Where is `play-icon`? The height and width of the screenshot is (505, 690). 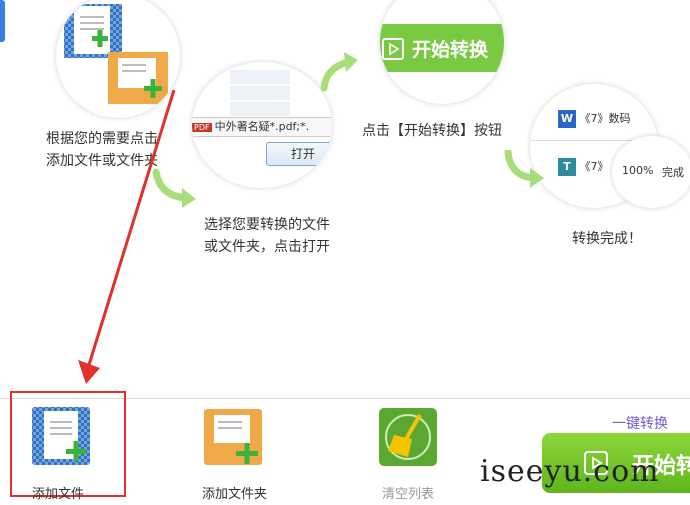
play-icon is located at coordinates (393, 49).